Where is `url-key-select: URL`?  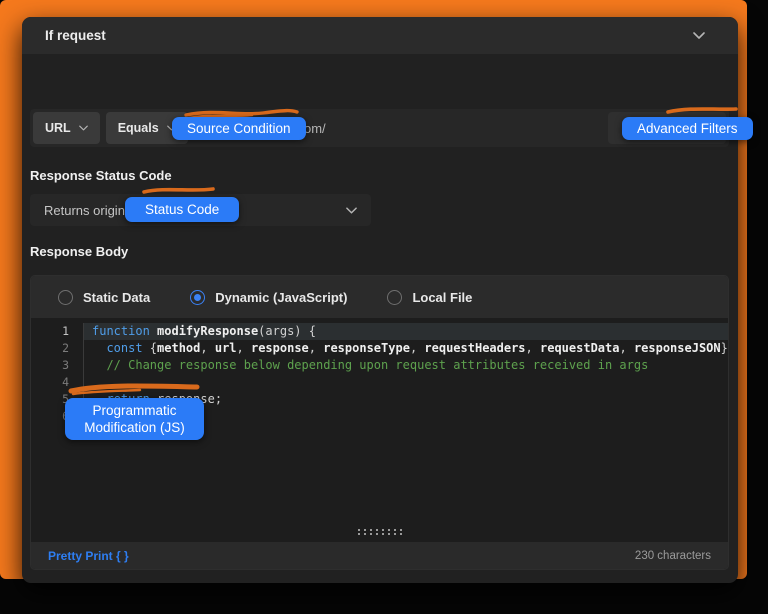
url-key-select: URL is located at coordinates (66, 128).